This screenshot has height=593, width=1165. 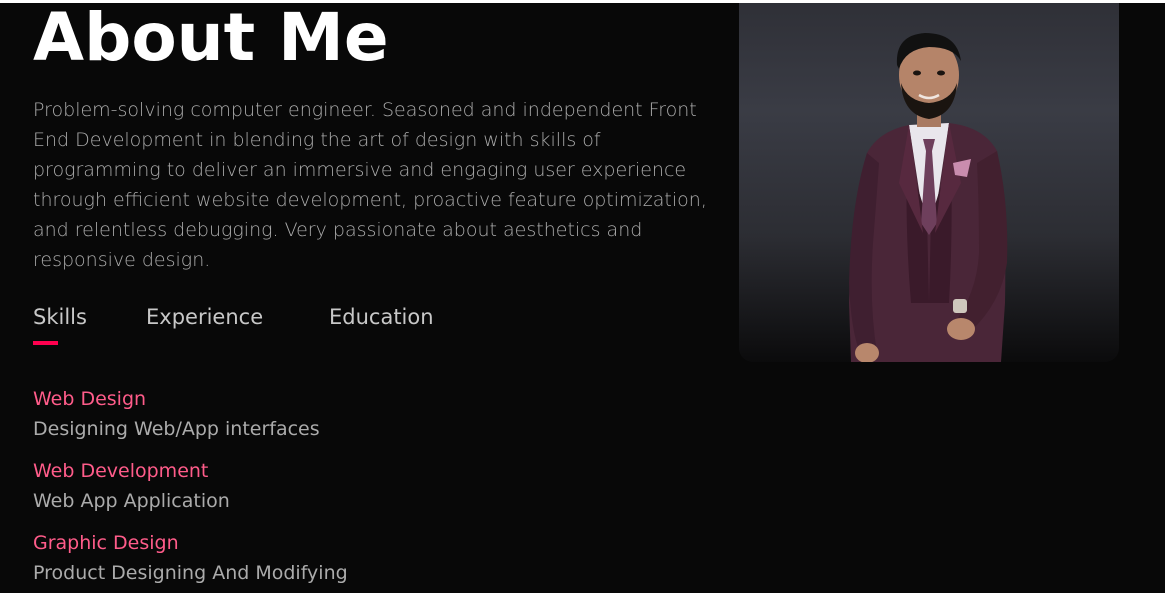 What do you see at coordinates (283, 325) in the screenshot?
I see `tab-bar: Skills Experience Education` at bounding box center [283, 325].